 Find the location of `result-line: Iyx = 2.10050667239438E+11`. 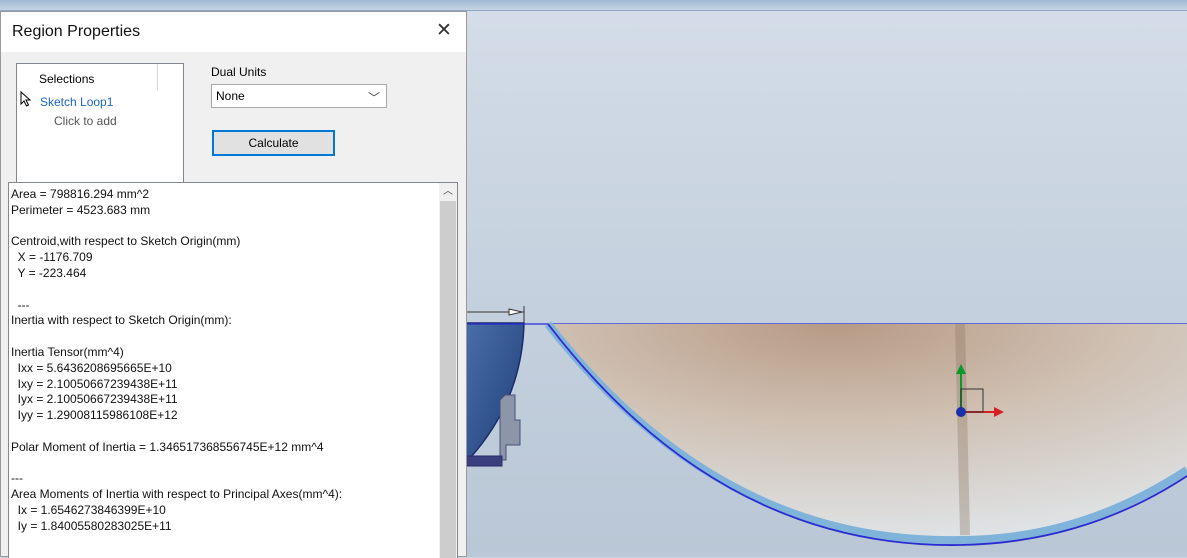

result-line: Iyx = 2.10050667239438E+11 is located at coordinates (94, 399).